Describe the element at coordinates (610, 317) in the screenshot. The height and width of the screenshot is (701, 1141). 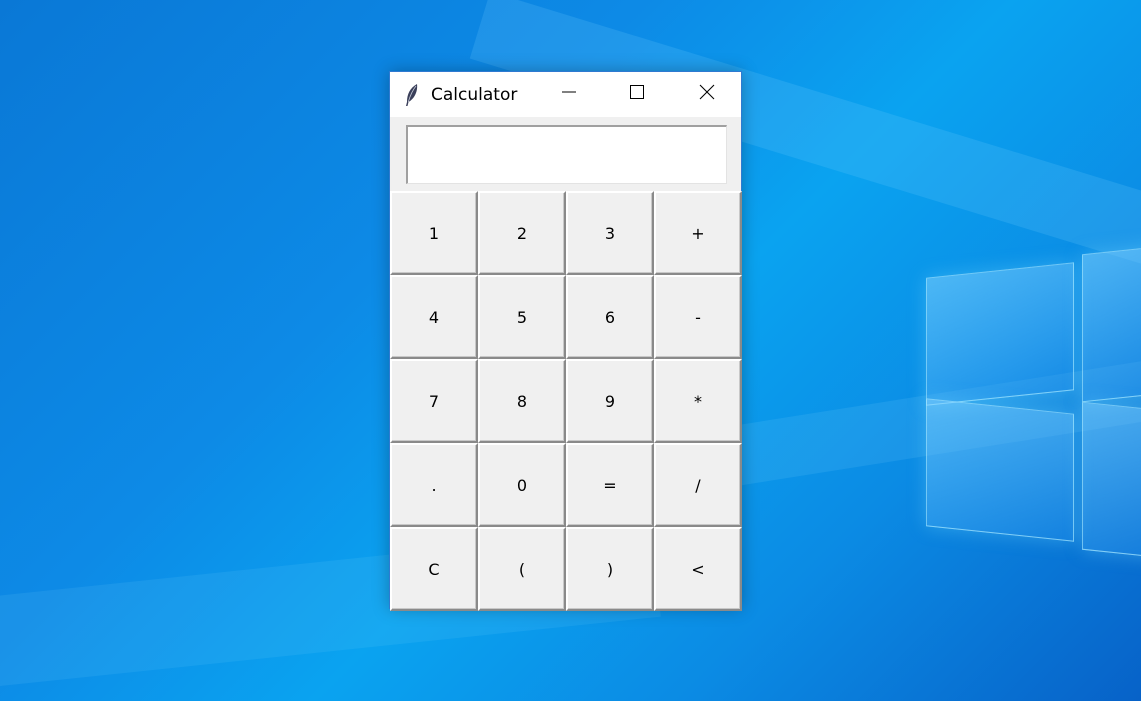
I see `key-6: 6` at that location.